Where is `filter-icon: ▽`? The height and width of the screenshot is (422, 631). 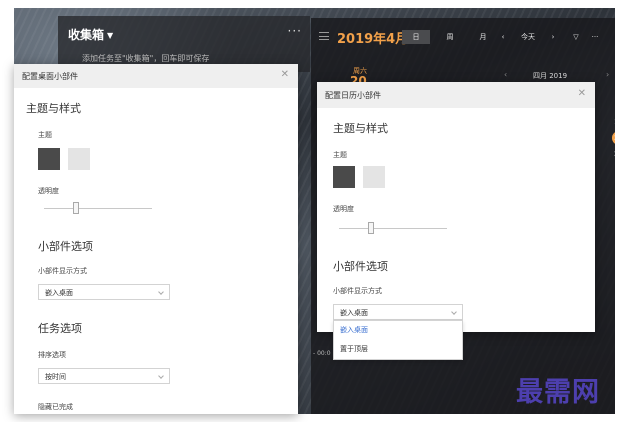 filter-icon: ▽ is located at coordinates (576, 37).